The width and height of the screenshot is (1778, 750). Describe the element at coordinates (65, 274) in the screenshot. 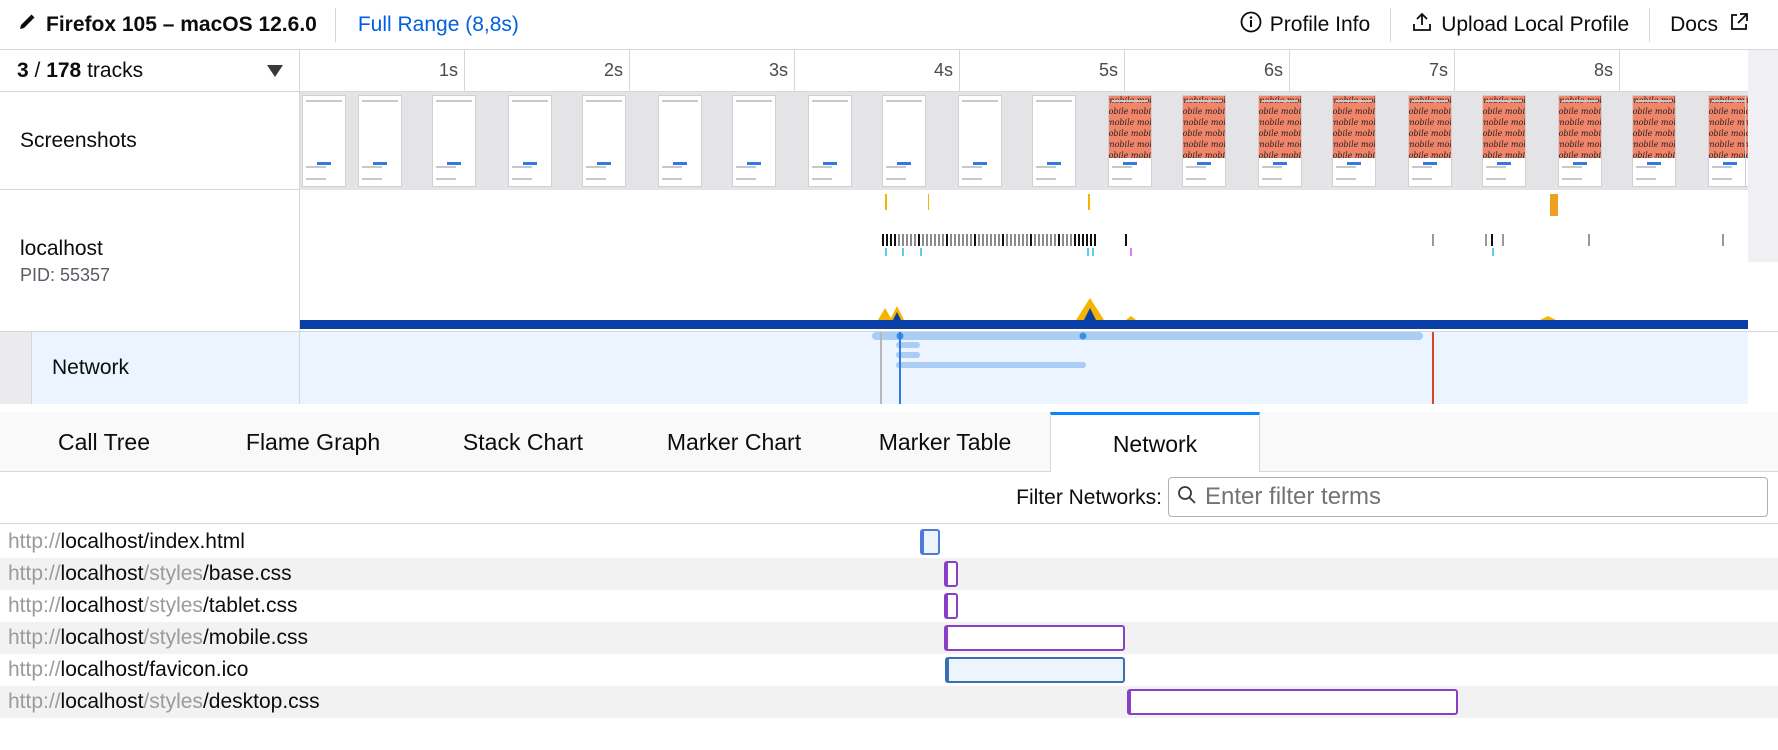

I see `process-pid: PID: 55357` at that location.